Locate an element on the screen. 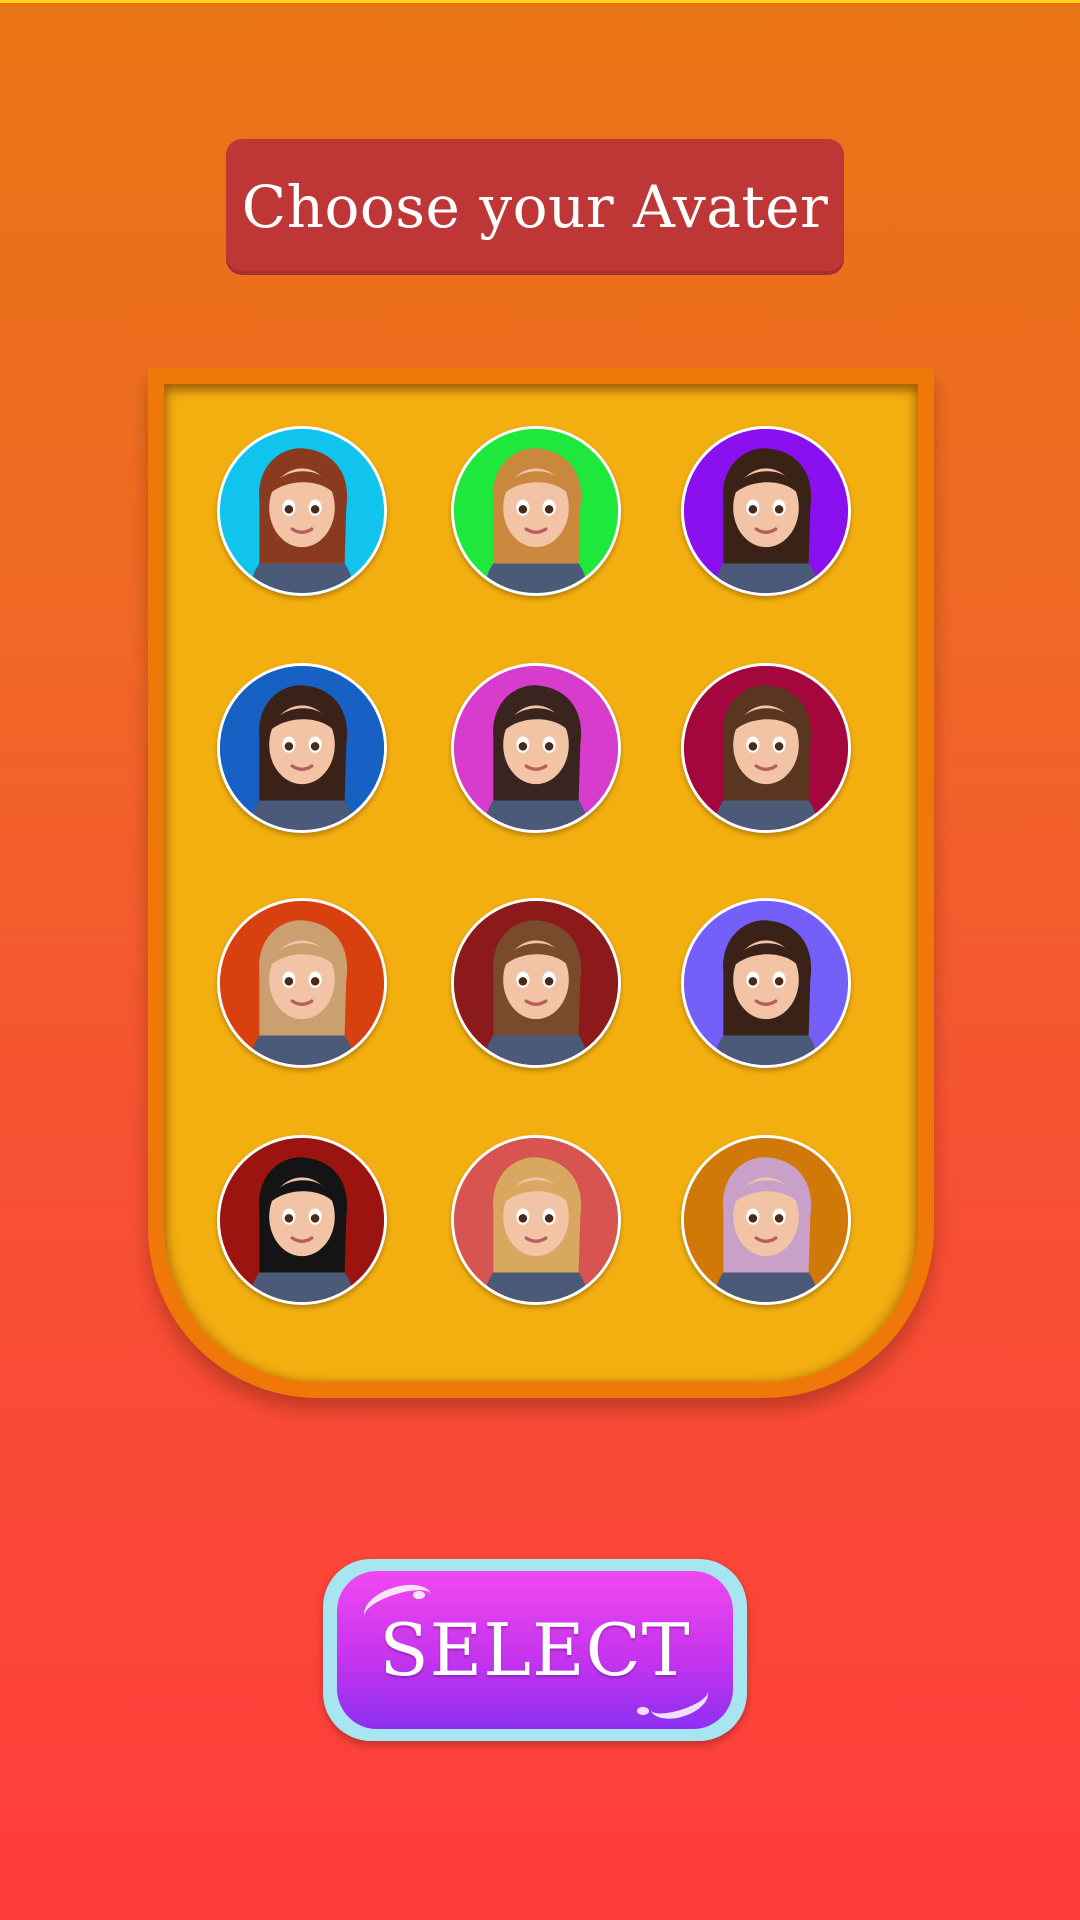 The image size is (1080, 1920). avatar-girl-light-hair-icon is located at coordinates (302, 983).